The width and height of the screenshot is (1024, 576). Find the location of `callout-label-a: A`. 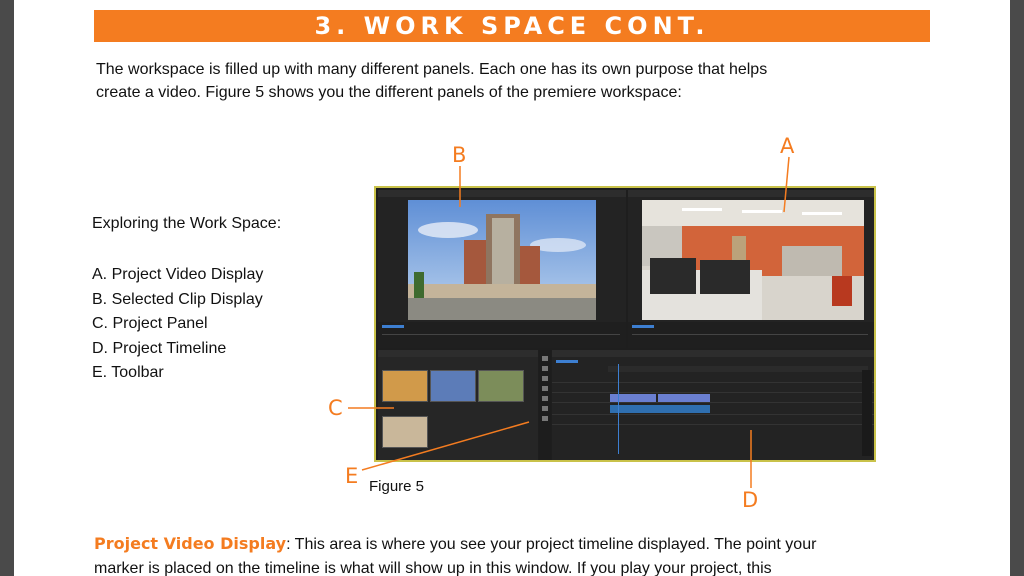

callout-label-a: A is located at coordinates (787, 146).